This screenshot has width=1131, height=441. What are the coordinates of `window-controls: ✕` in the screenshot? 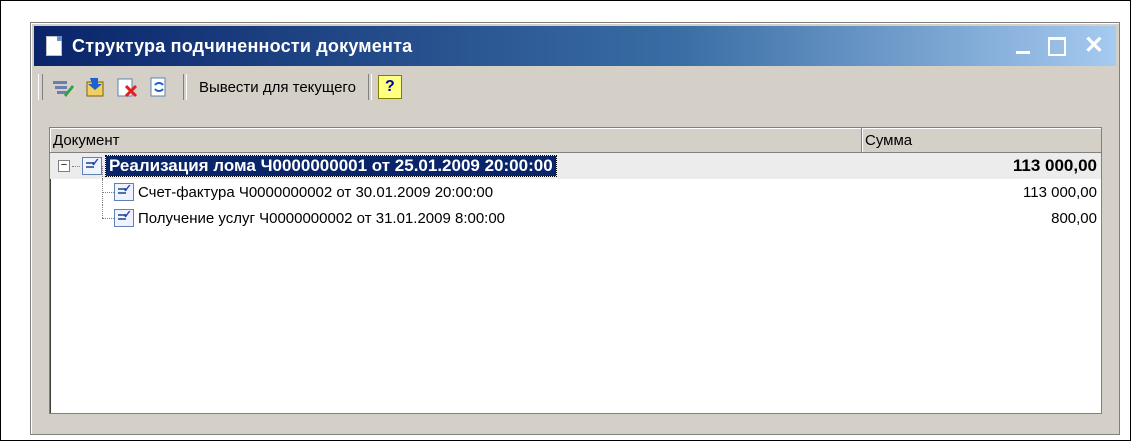 It's located at (1059, 46).